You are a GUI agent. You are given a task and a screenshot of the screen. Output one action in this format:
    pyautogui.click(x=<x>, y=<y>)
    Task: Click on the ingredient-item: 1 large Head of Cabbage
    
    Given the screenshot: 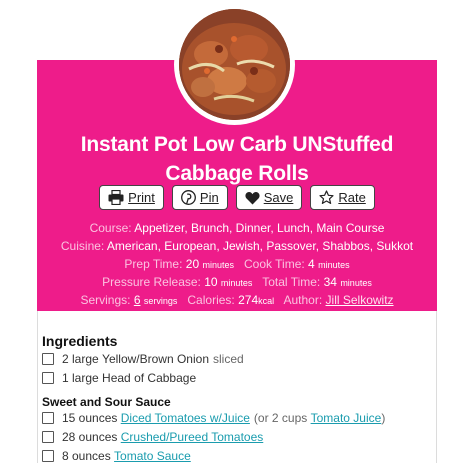 What is the action you would take?
    pyautogui.click(x=237, y=377)
    